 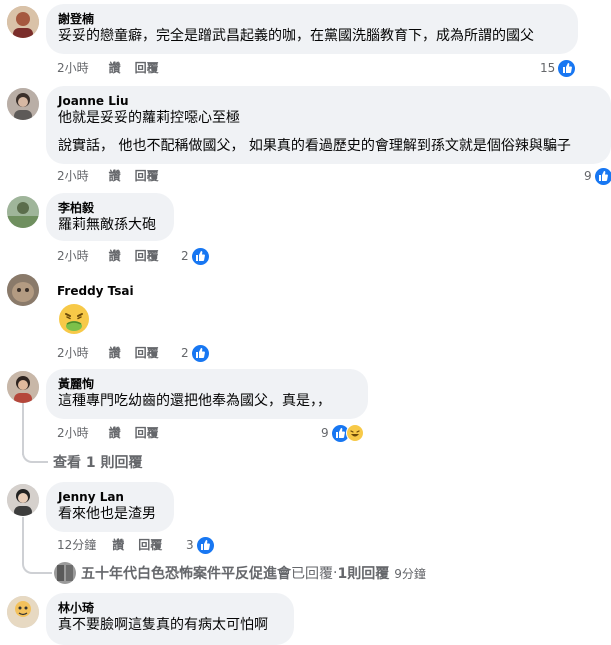 What do you see at coordinates (149, 118) in the screenshot?
I see `comment-text: 他就是妥妥的蘿莉控噁心至極` at bounding box center [149, 118].